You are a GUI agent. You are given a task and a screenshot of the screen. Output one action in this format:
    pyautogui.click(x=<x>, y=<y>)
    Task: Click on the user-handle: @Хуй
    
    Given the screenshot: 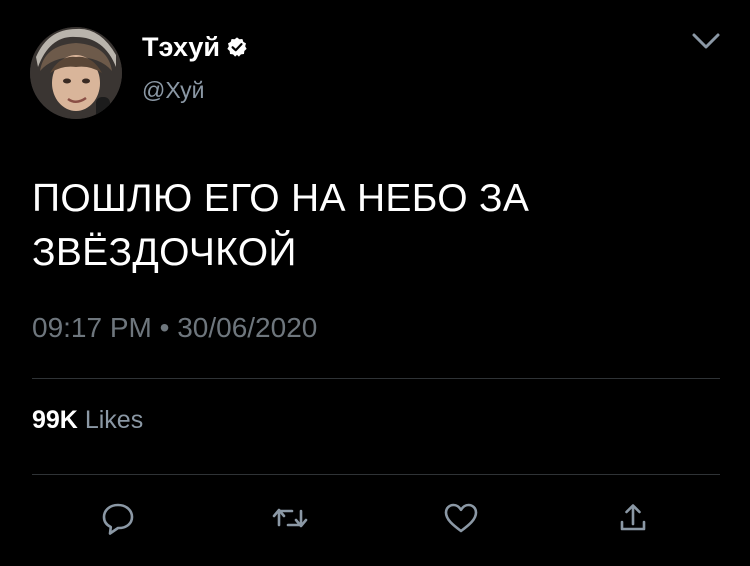 What is the action you would take?
    pyautogui.click(x=173, y=90)
    